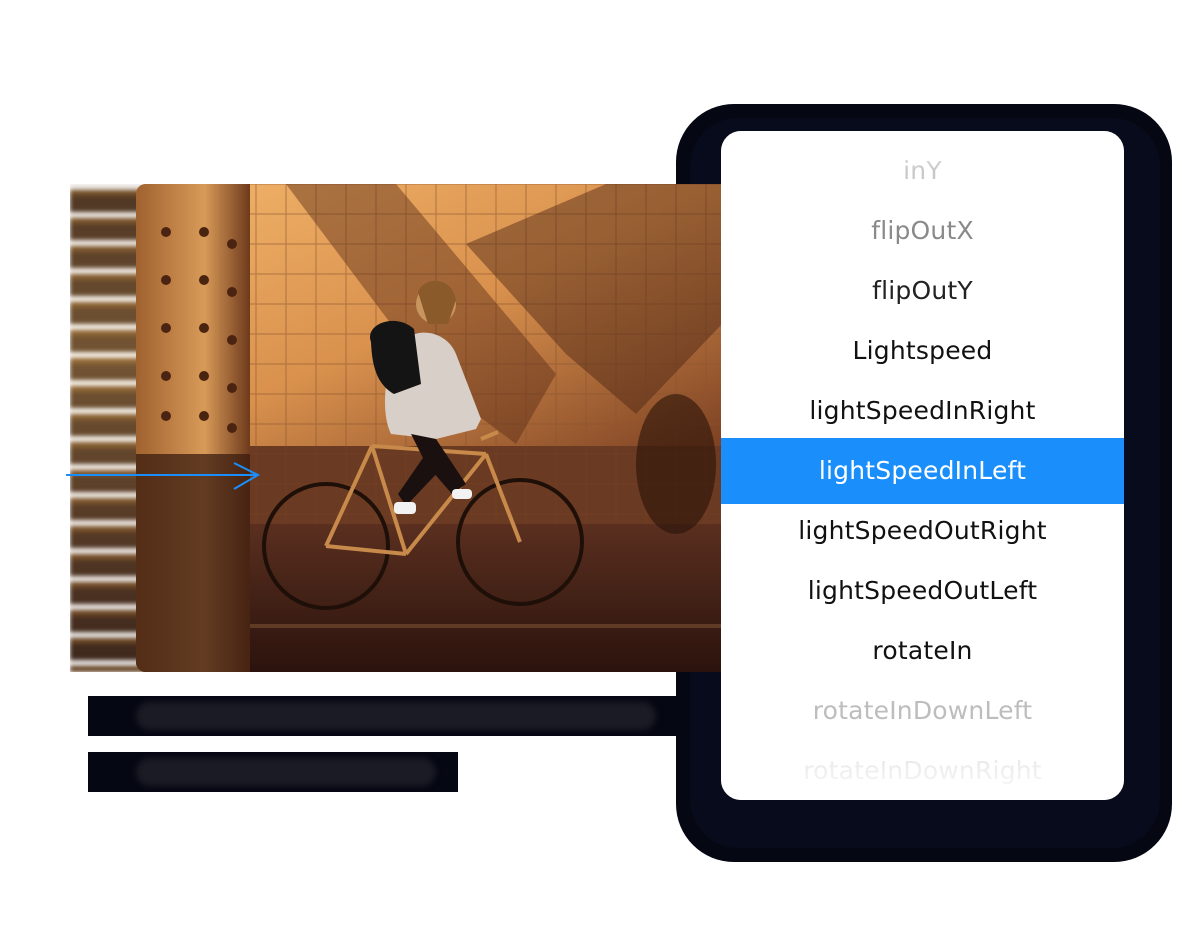 The image size is (1200, 950). I want to click on animation-option-flipouty: flipOutY, so click(922, 291).